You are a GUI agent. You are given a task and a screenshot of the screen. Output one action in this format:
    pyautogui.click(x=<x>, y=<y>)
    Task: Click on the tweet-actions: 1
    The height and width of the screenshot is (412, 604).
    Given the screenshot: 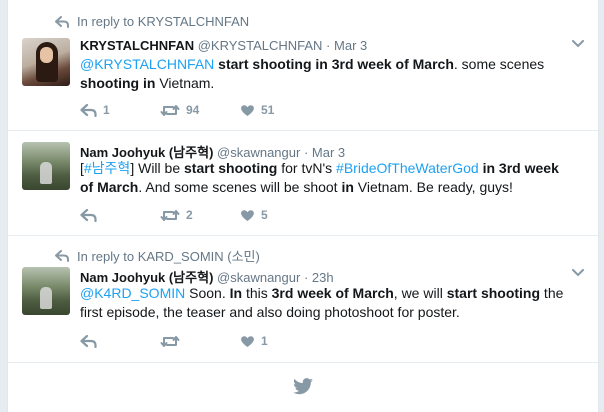 What is the action you would take?
    pyautogui.click(x=200, y=341)
    